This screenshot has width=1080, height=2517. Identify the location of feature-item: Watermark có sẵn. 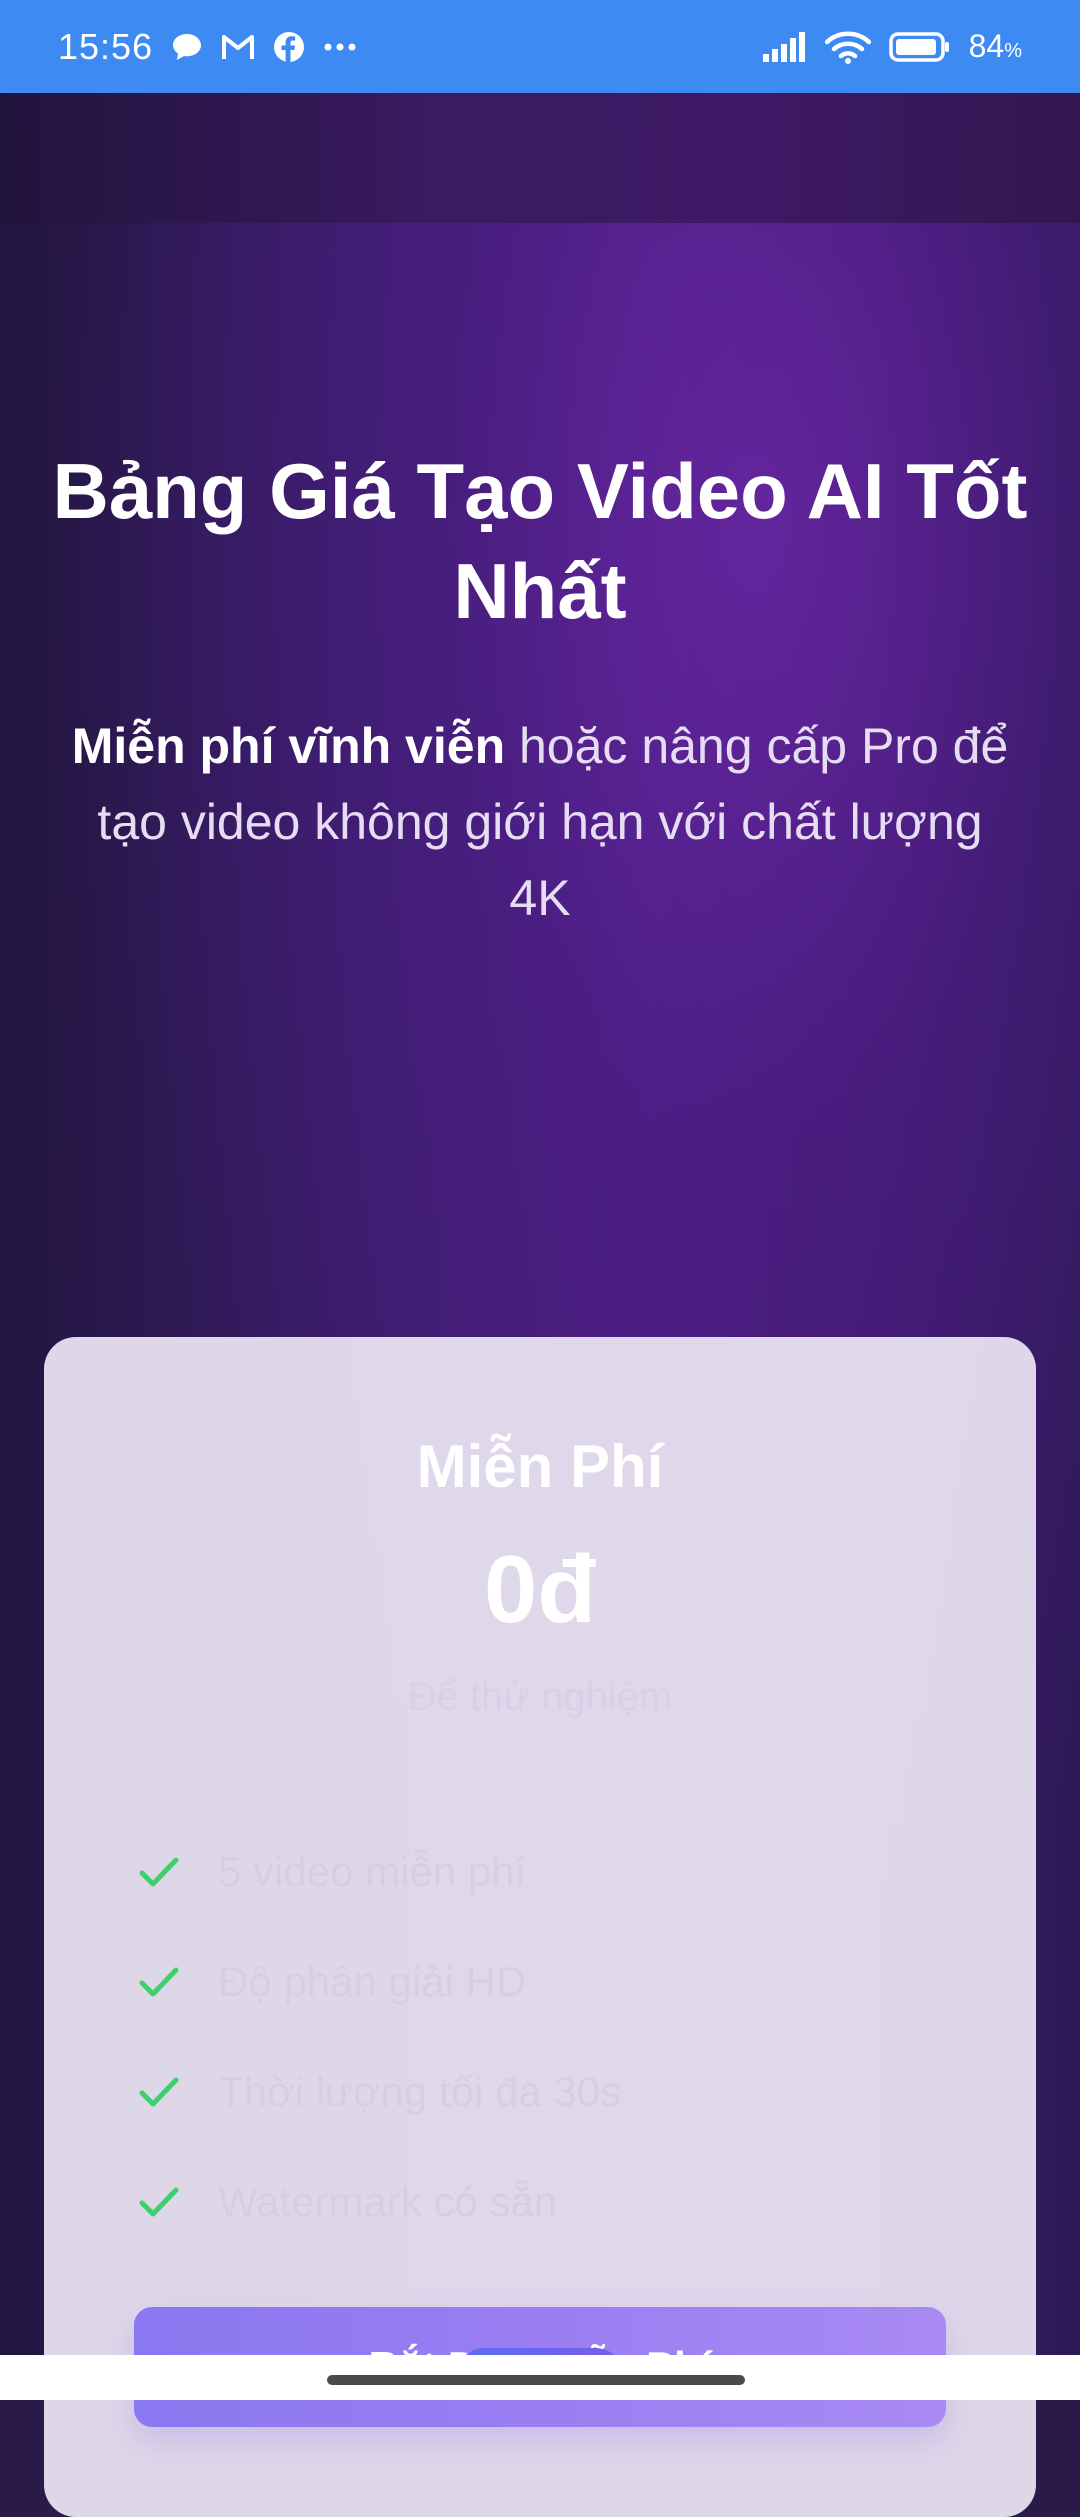
(546, 2202).